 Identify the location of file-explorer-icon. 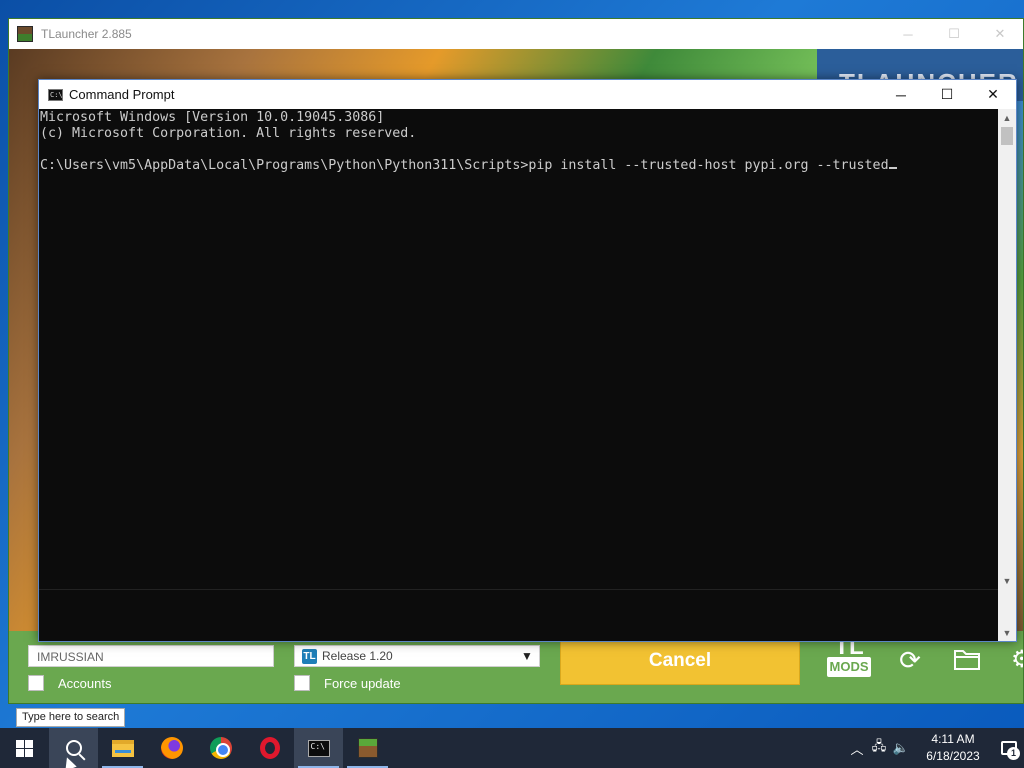
(122, 748).